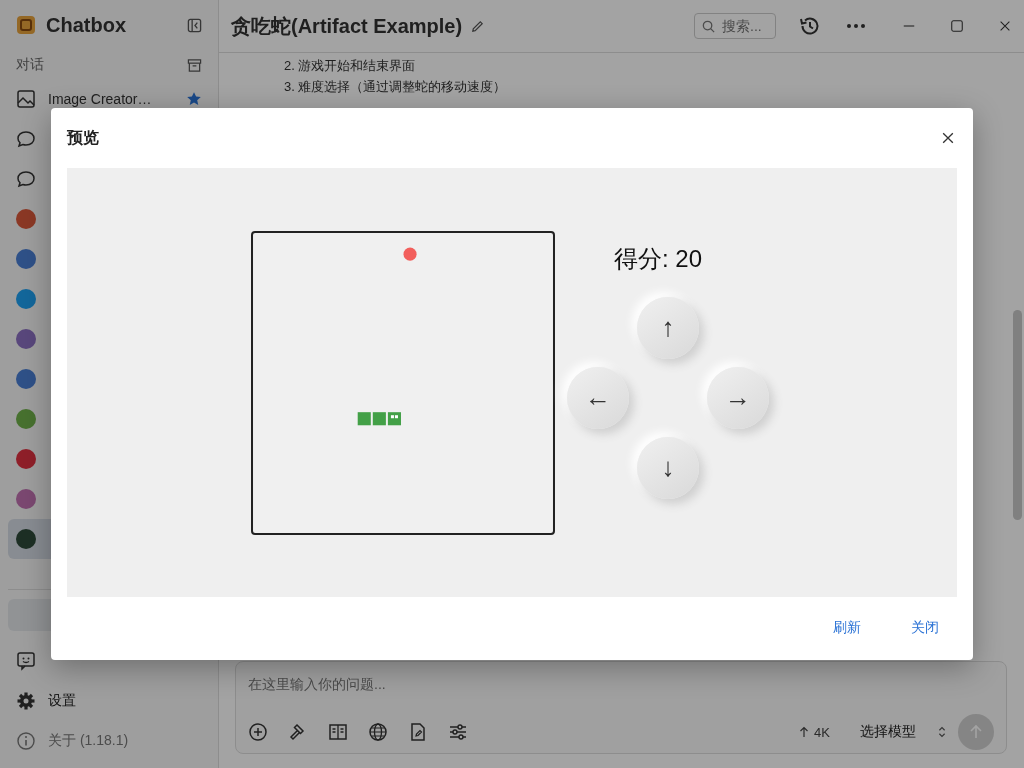  What do you see at coordinates (86, 25) in the screenshot?
I see `app-name: Chatbox` at bounding box center [86, 25].